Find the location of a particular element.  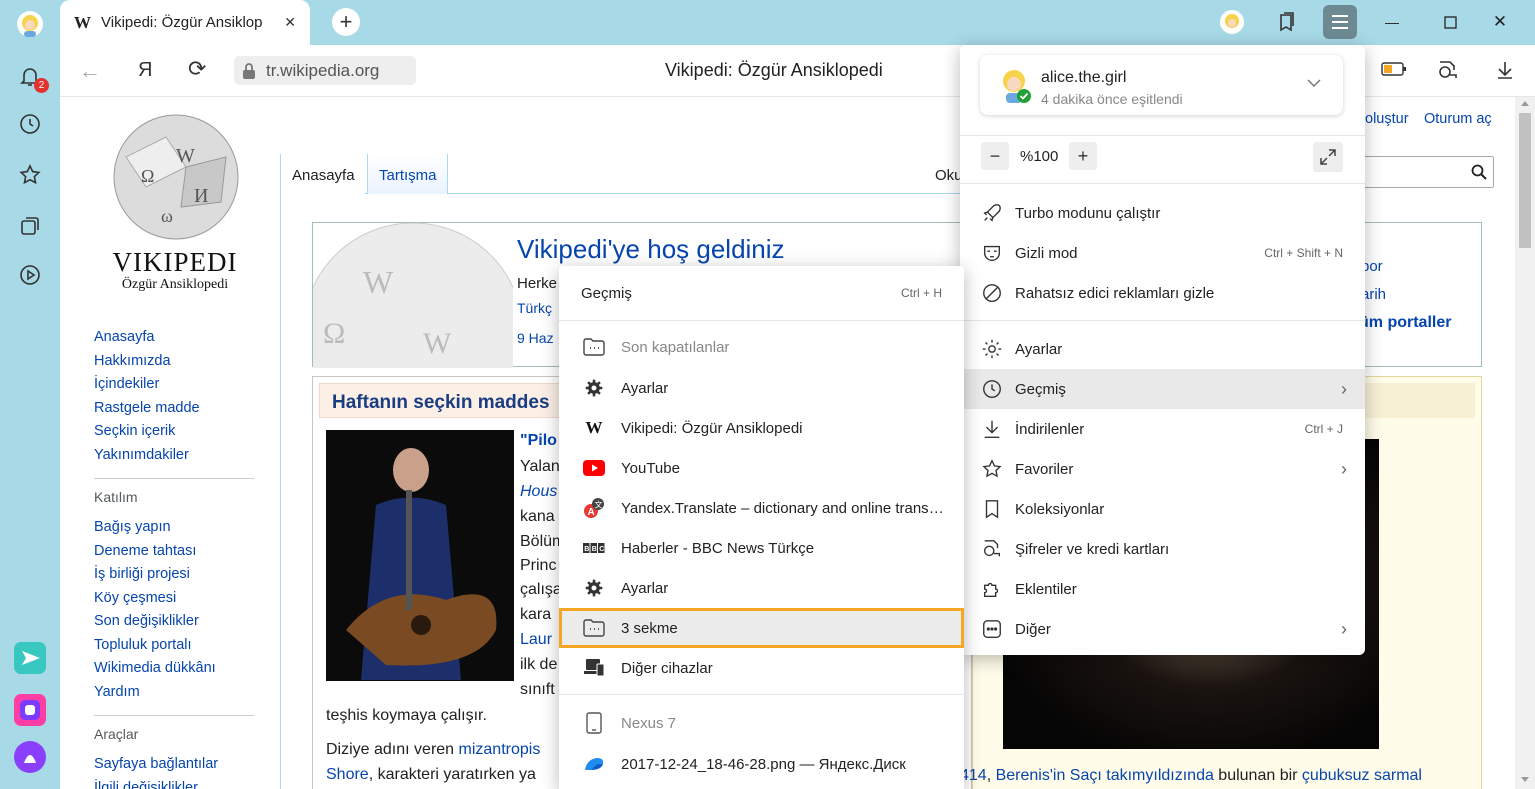

new-tab-button: + is located at coordinates (346, 22).